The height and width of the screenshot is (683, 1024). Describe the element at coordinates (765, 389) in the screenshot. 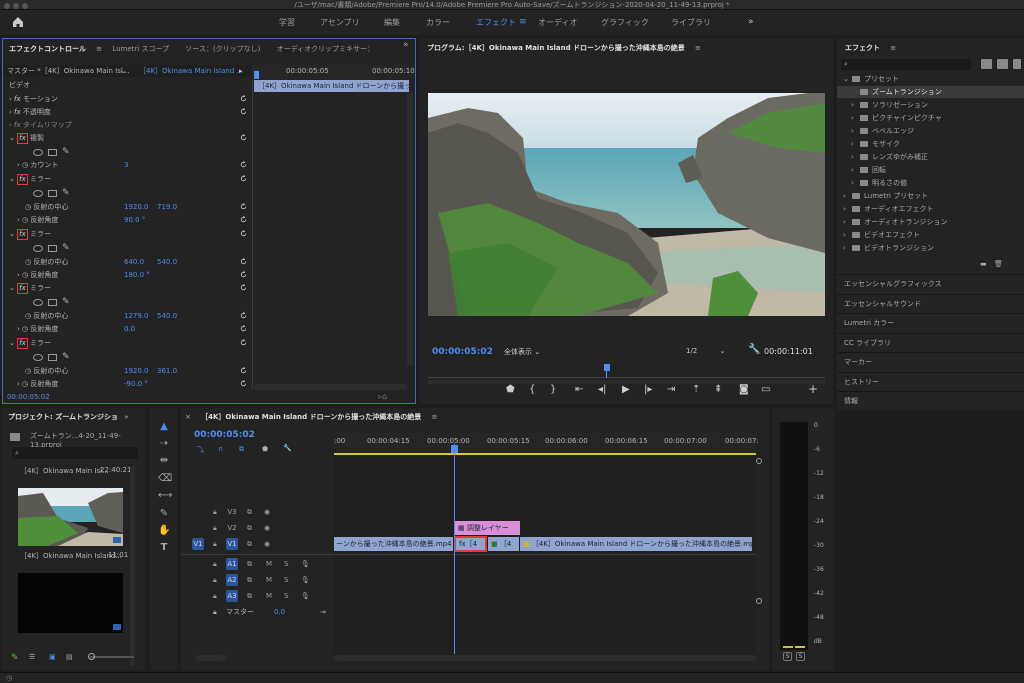

I see `compare-view-icon: ▭` at that location.